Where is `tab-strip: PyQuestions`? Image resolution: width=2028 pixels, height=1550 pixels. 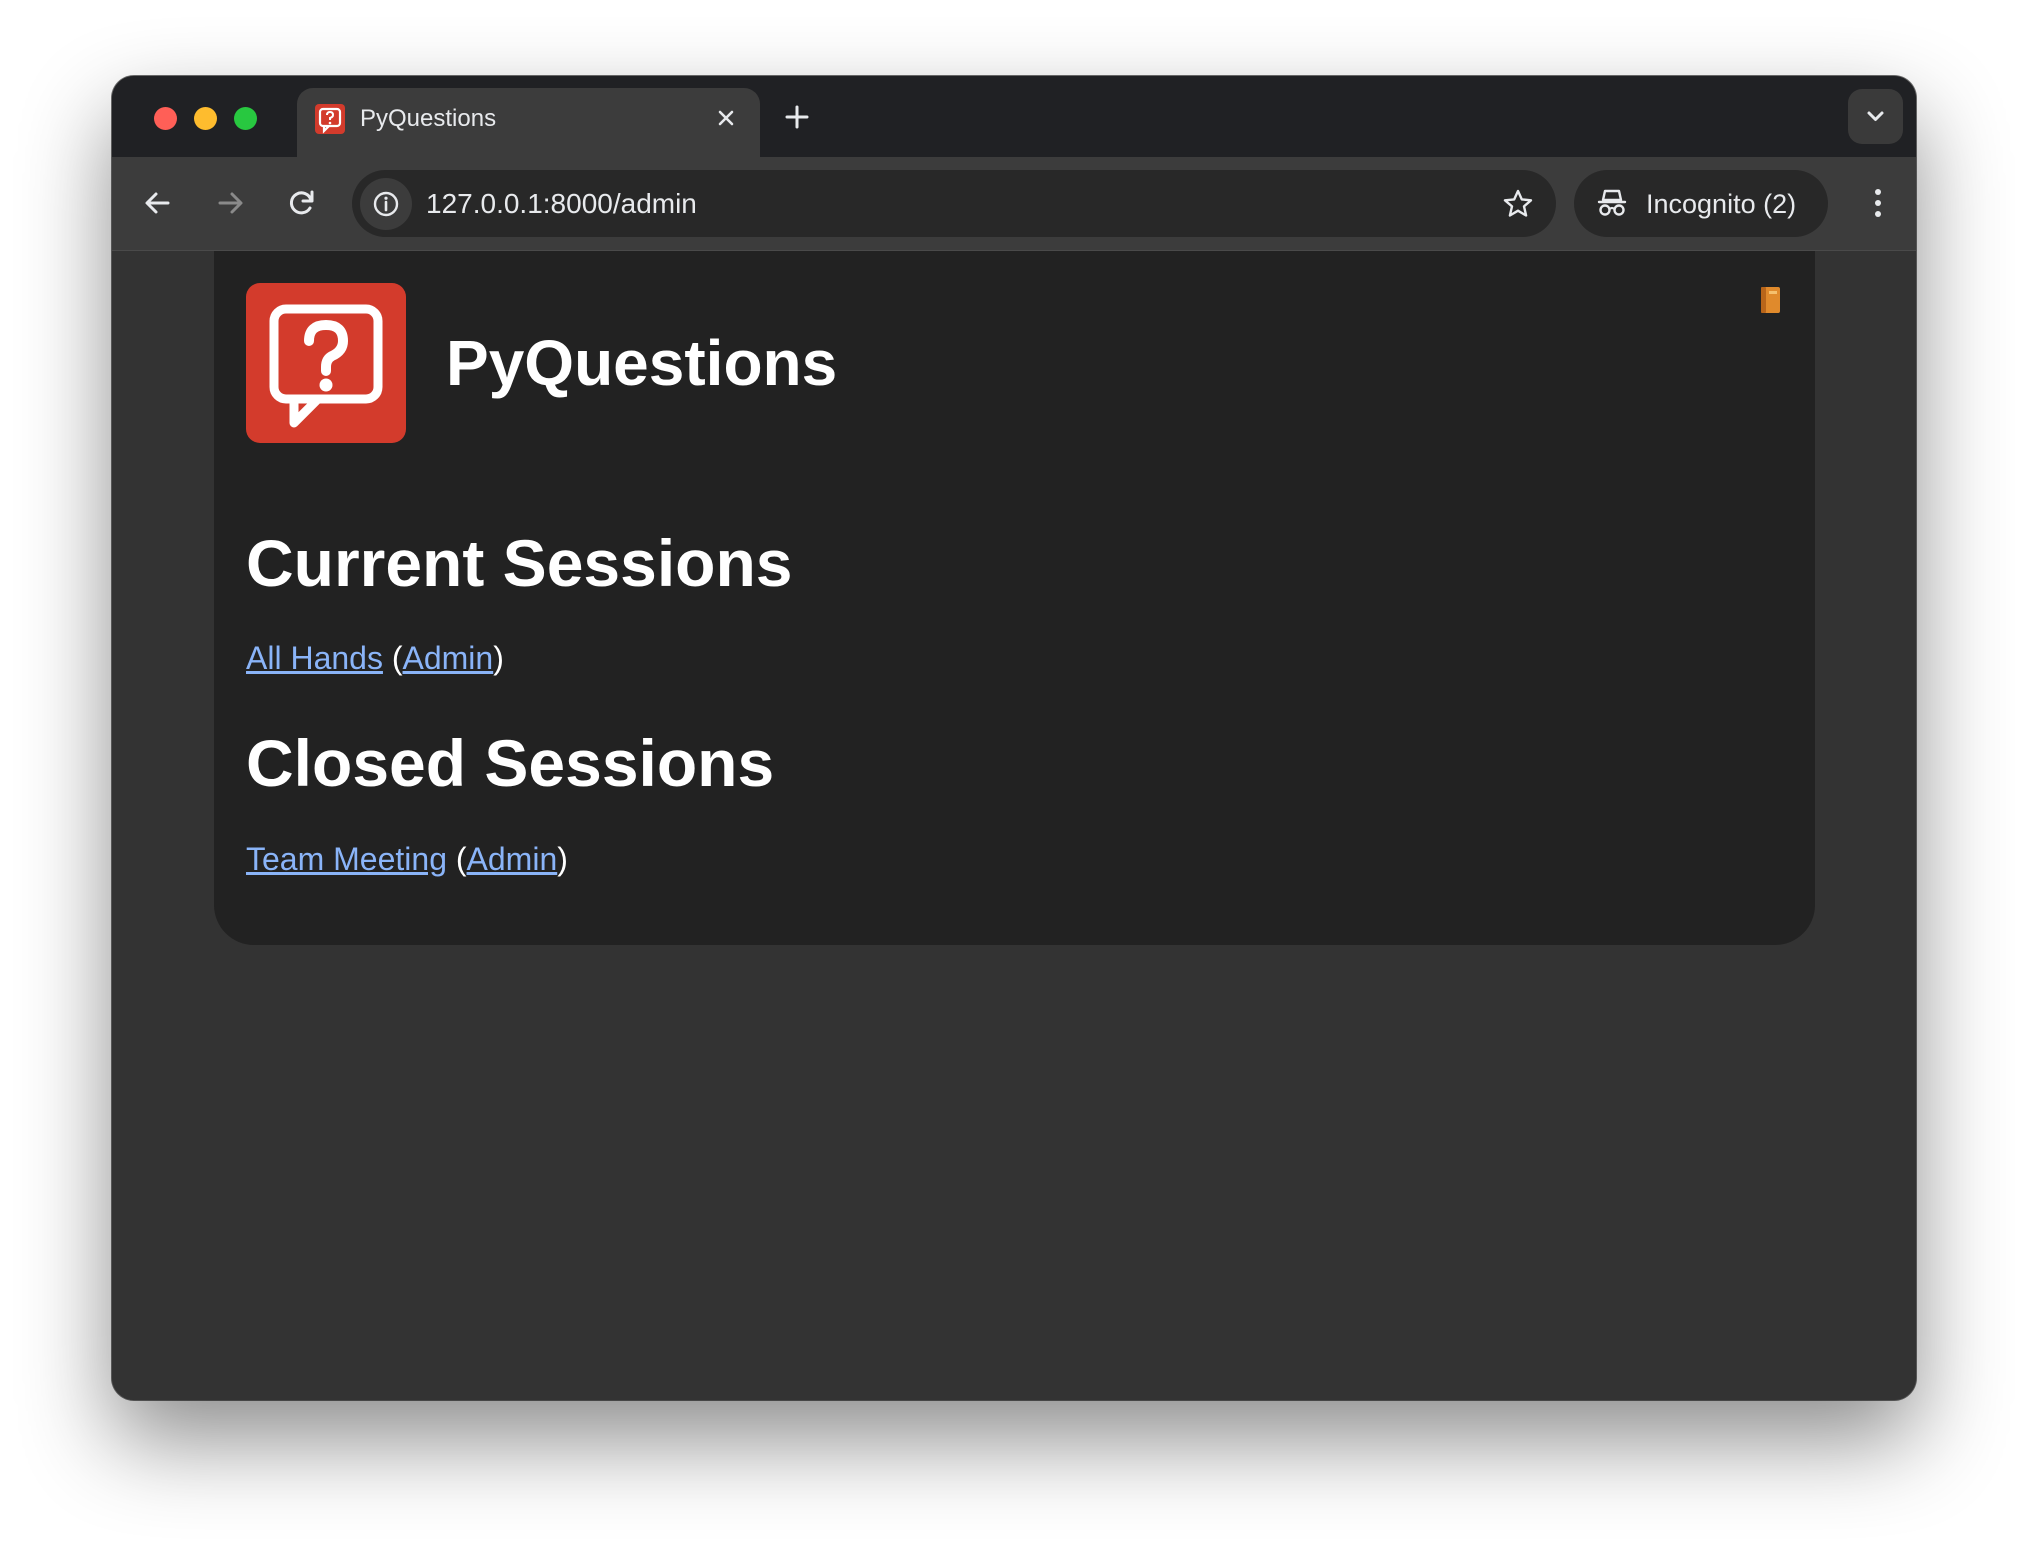 tab-strip: PyQuestions is located at coordinates (1014, 116).